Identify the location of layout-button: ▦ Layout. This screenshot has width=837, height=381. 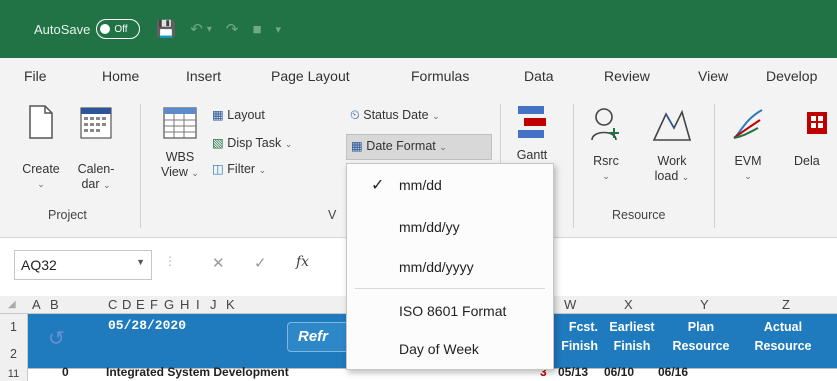
(238, 115).